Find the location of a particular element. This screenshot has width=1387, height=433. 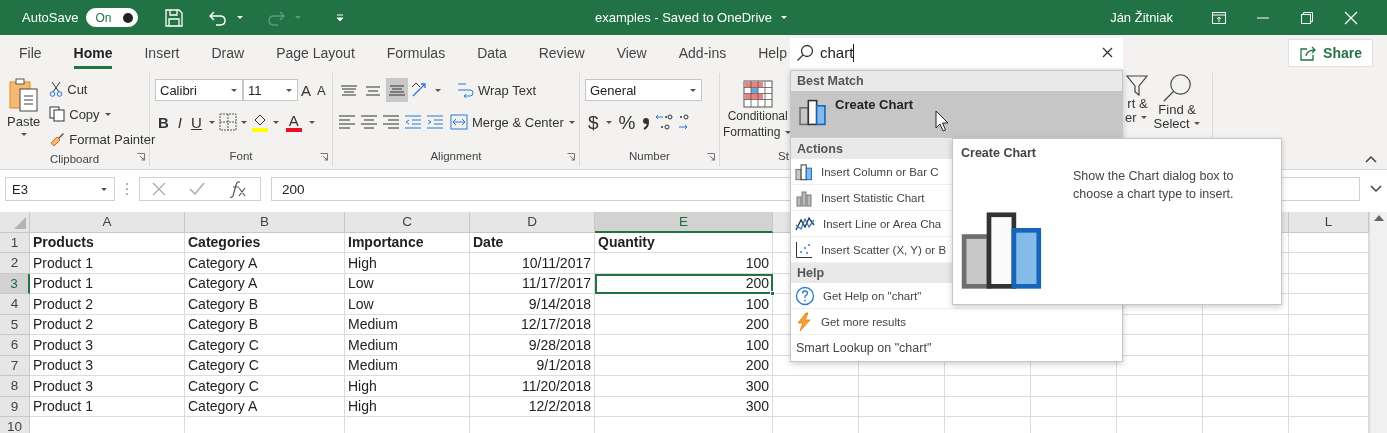

section-heading: Best Match is located at coordinates (956, 81).